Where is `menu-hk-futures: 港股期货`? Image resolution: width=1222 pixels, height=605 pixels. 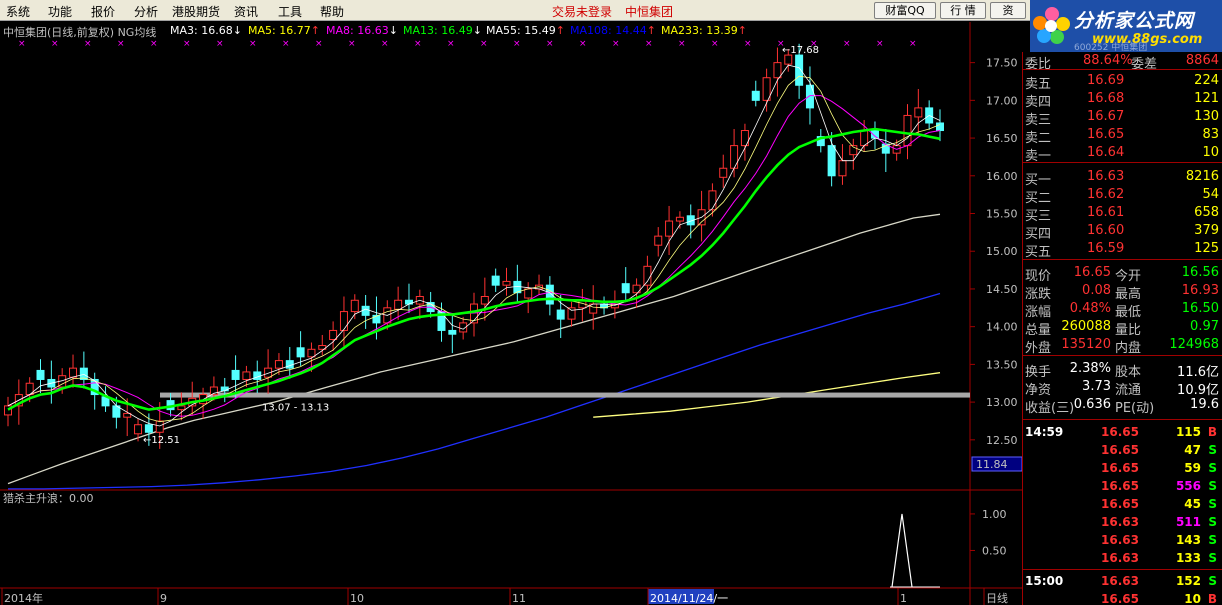
menu-hk-futures: 港股期货 is located at coordinates (196, 11).